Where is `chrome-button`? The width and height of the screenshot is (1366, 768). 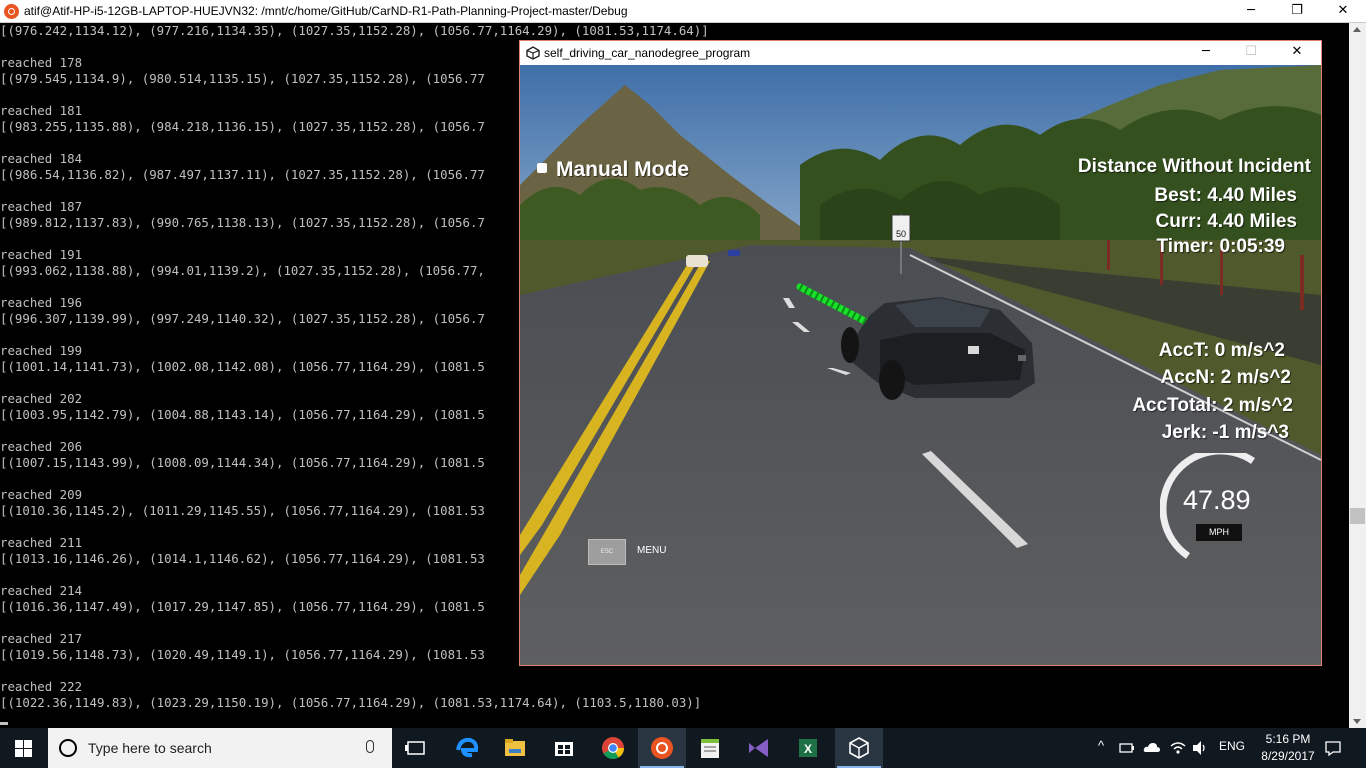
chrome-button is located at coordinates (613, 748).